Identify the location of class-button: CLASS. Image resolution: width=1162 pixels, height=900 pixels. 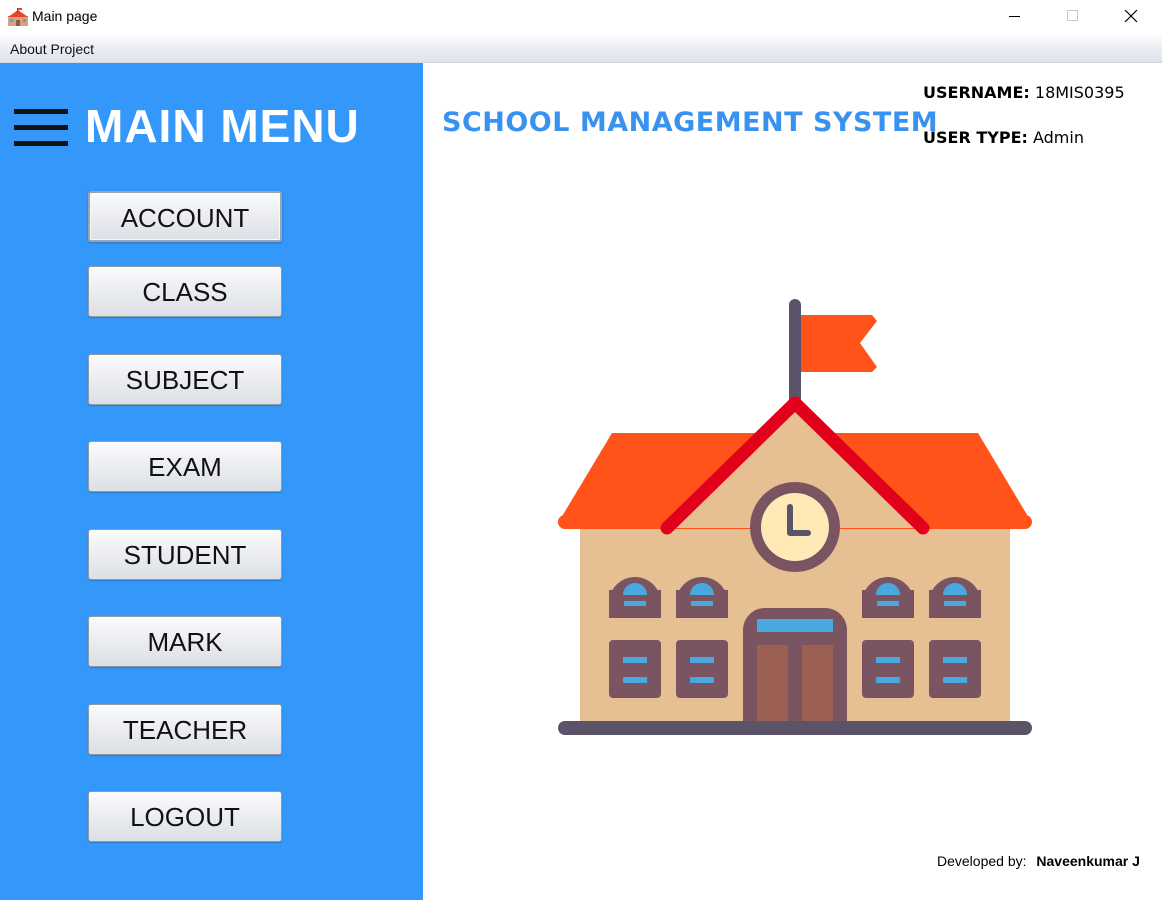
(185, 291).